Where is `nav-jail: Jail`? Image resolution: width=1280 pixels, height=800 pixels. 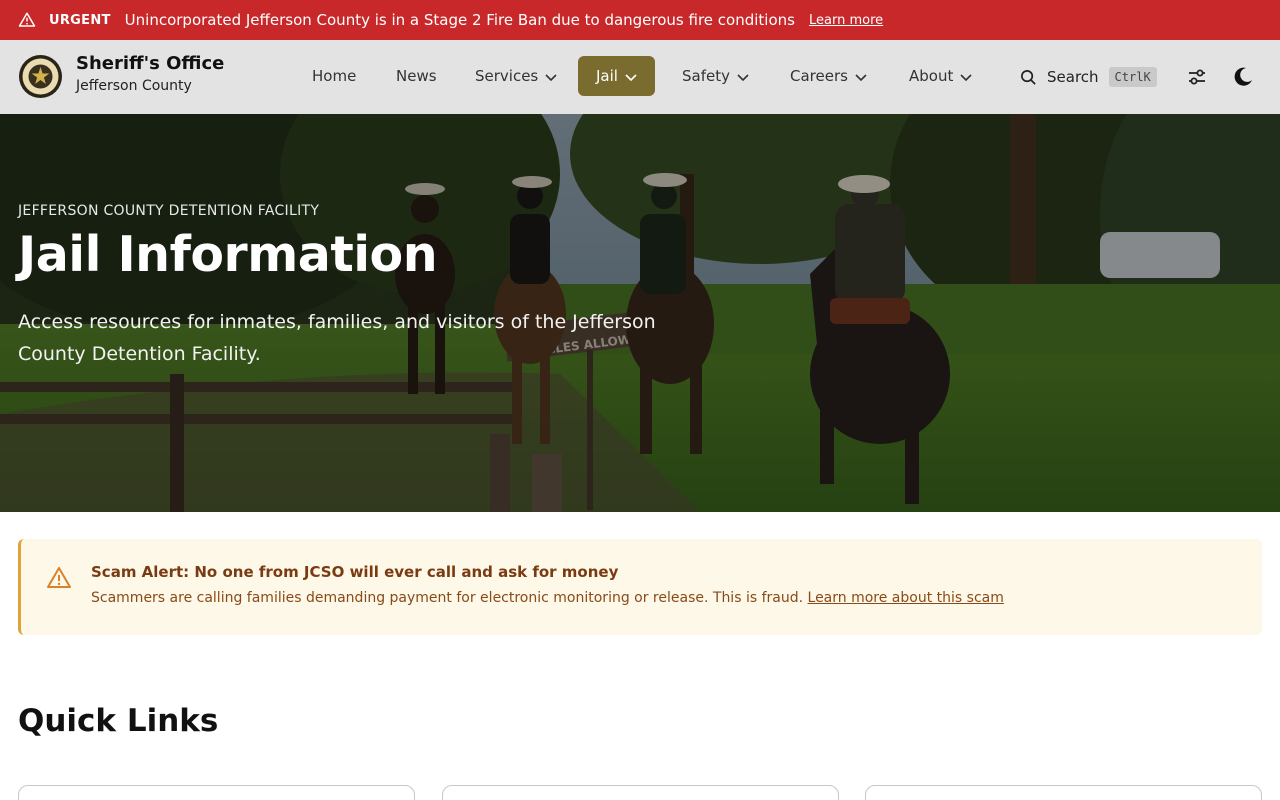 nav-jail: Jail is located at coordinates (616, 76).